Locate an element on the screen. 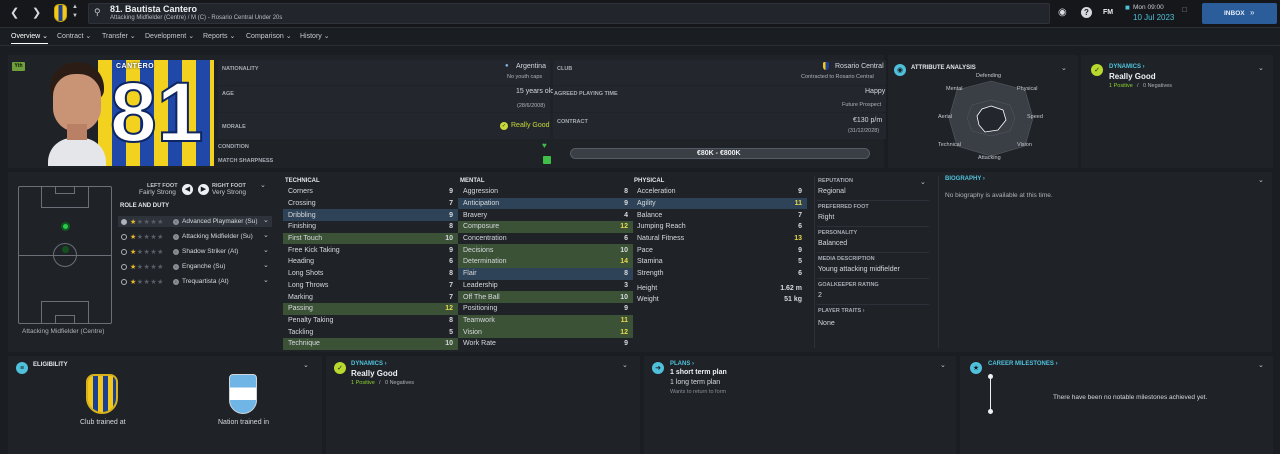 This screenshot has width=1280, height=454. tab-development: Development ⌄ is located at coordinates (169, 36).